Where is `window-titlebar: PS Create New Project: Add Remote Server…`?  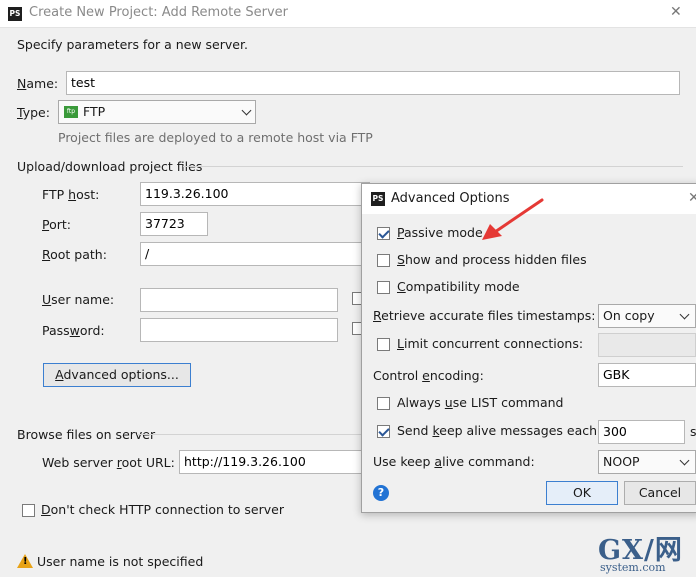
window-titlebar: PS Create New Project: Add Remote Server… is located at coordinates (348, 14).